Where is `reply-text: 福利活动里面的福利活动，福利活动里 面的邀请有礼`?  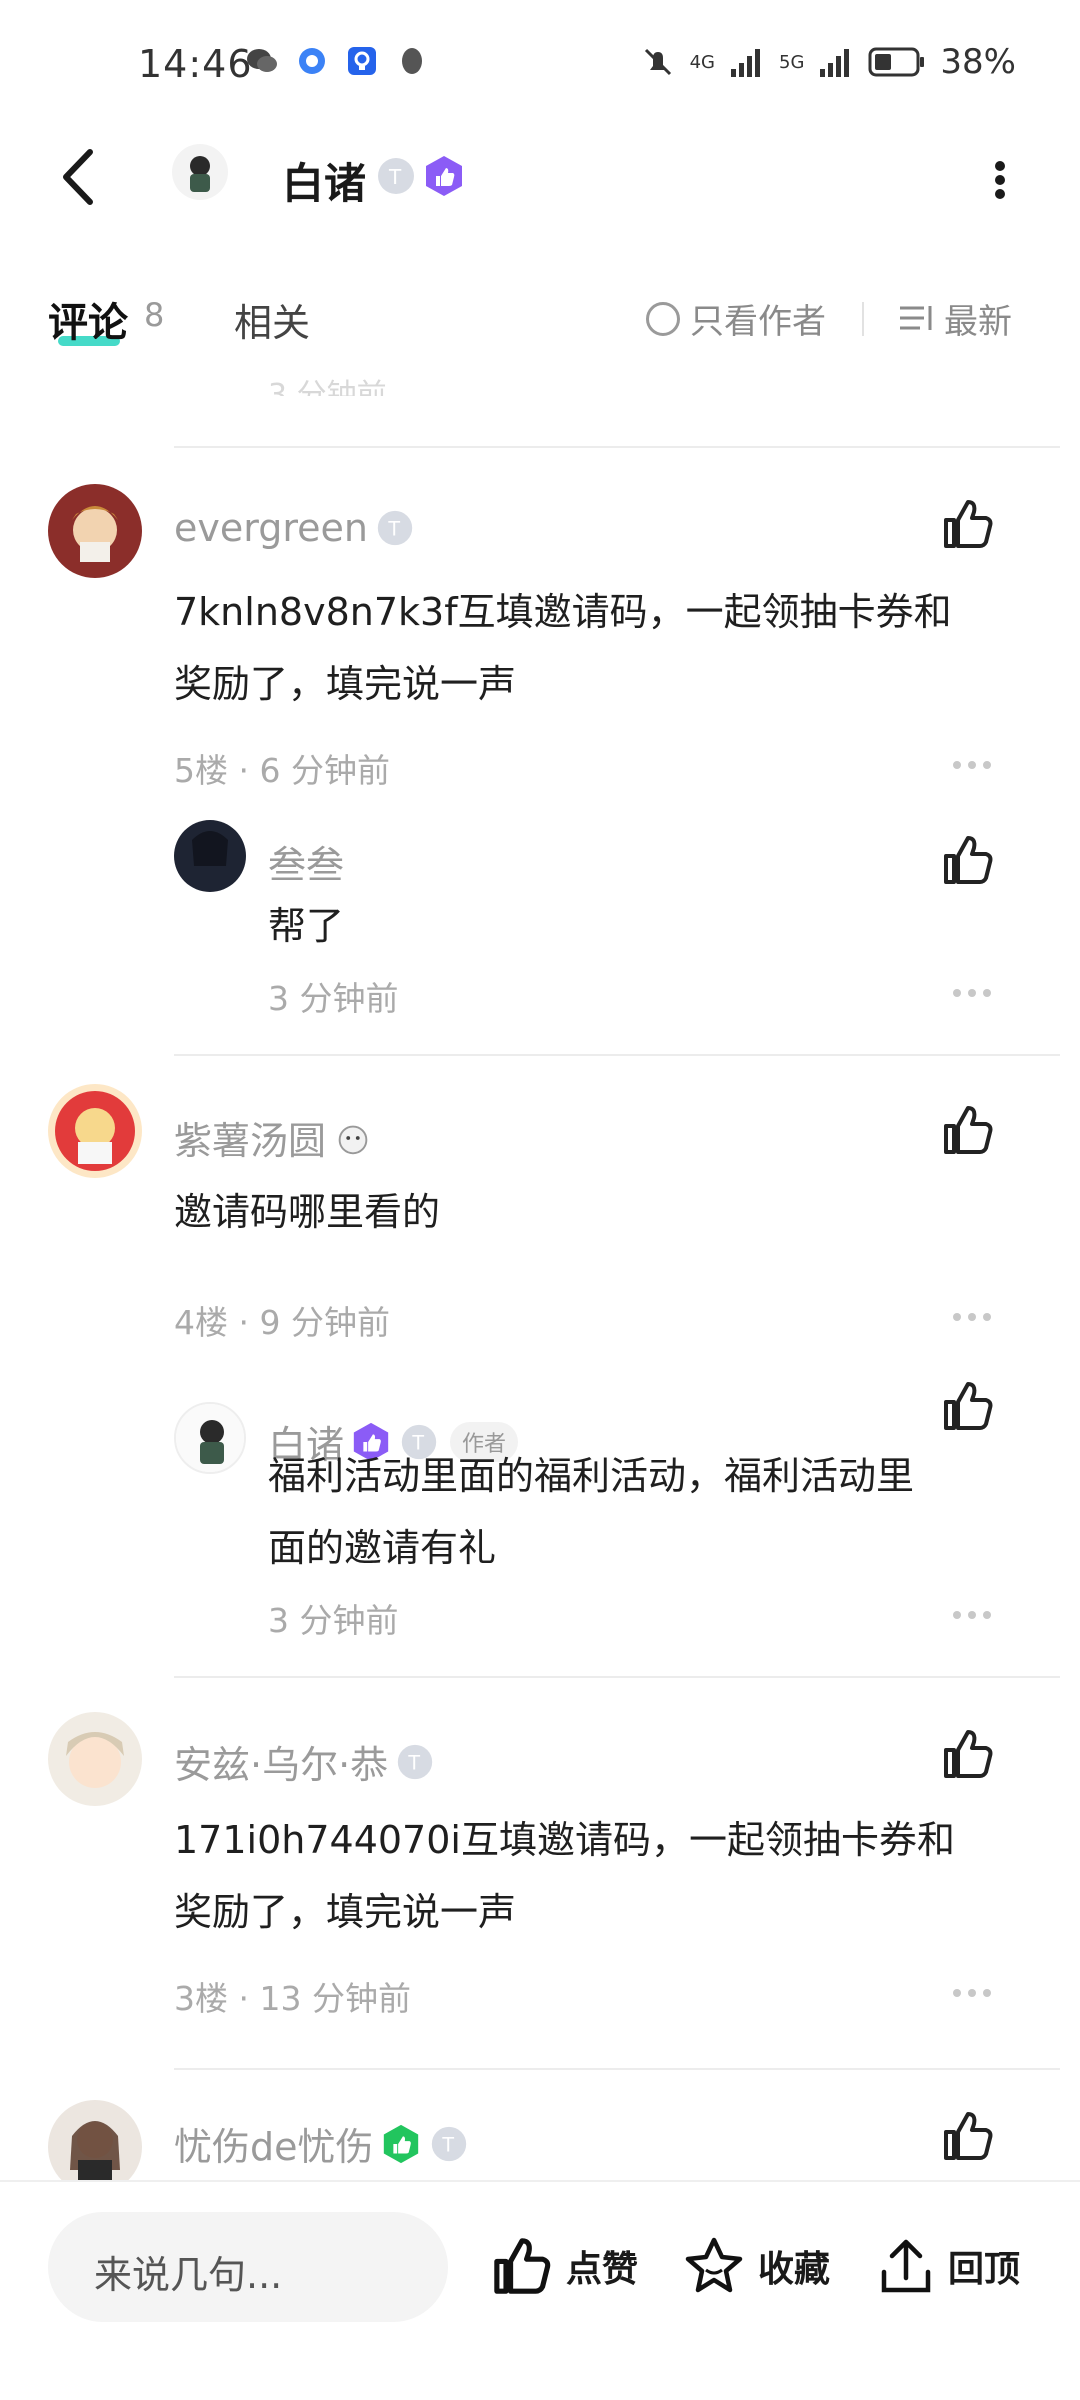 reply-text: 福利活动里面的福利活动，福利活动里 面的邀请有礼 is located at coordinates (591, 1512).